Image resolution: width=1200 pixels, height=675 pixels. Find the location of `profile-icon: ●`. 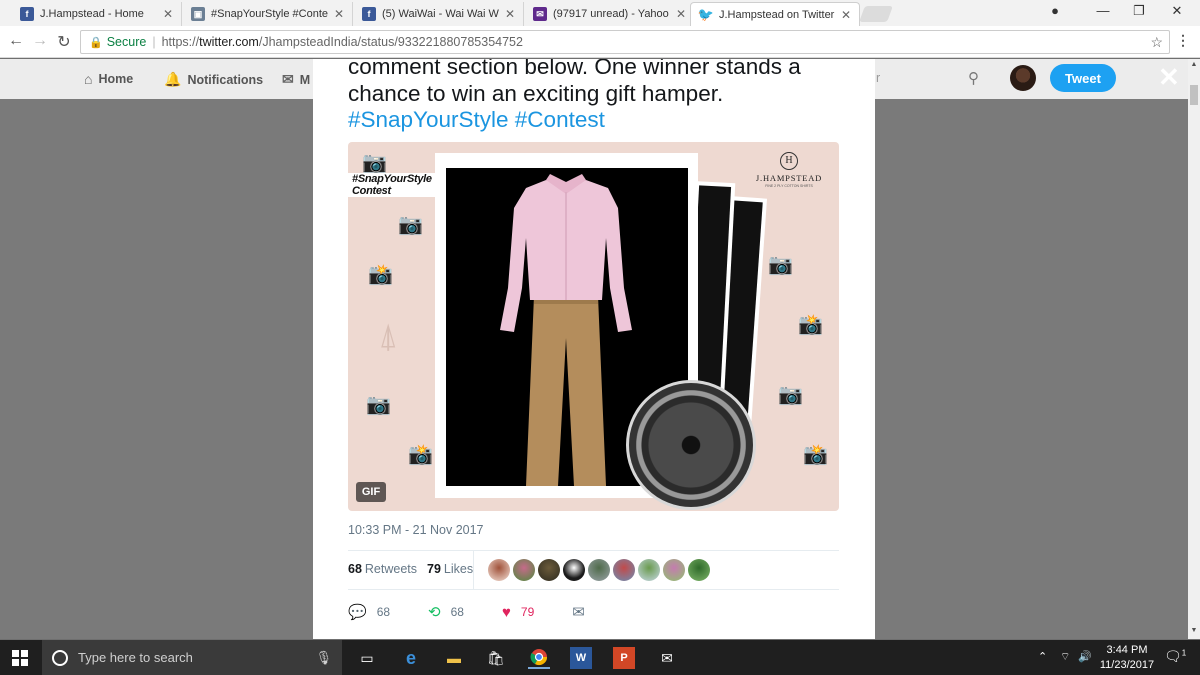

profile-icon: ● is located at coordinates (1055, 10).